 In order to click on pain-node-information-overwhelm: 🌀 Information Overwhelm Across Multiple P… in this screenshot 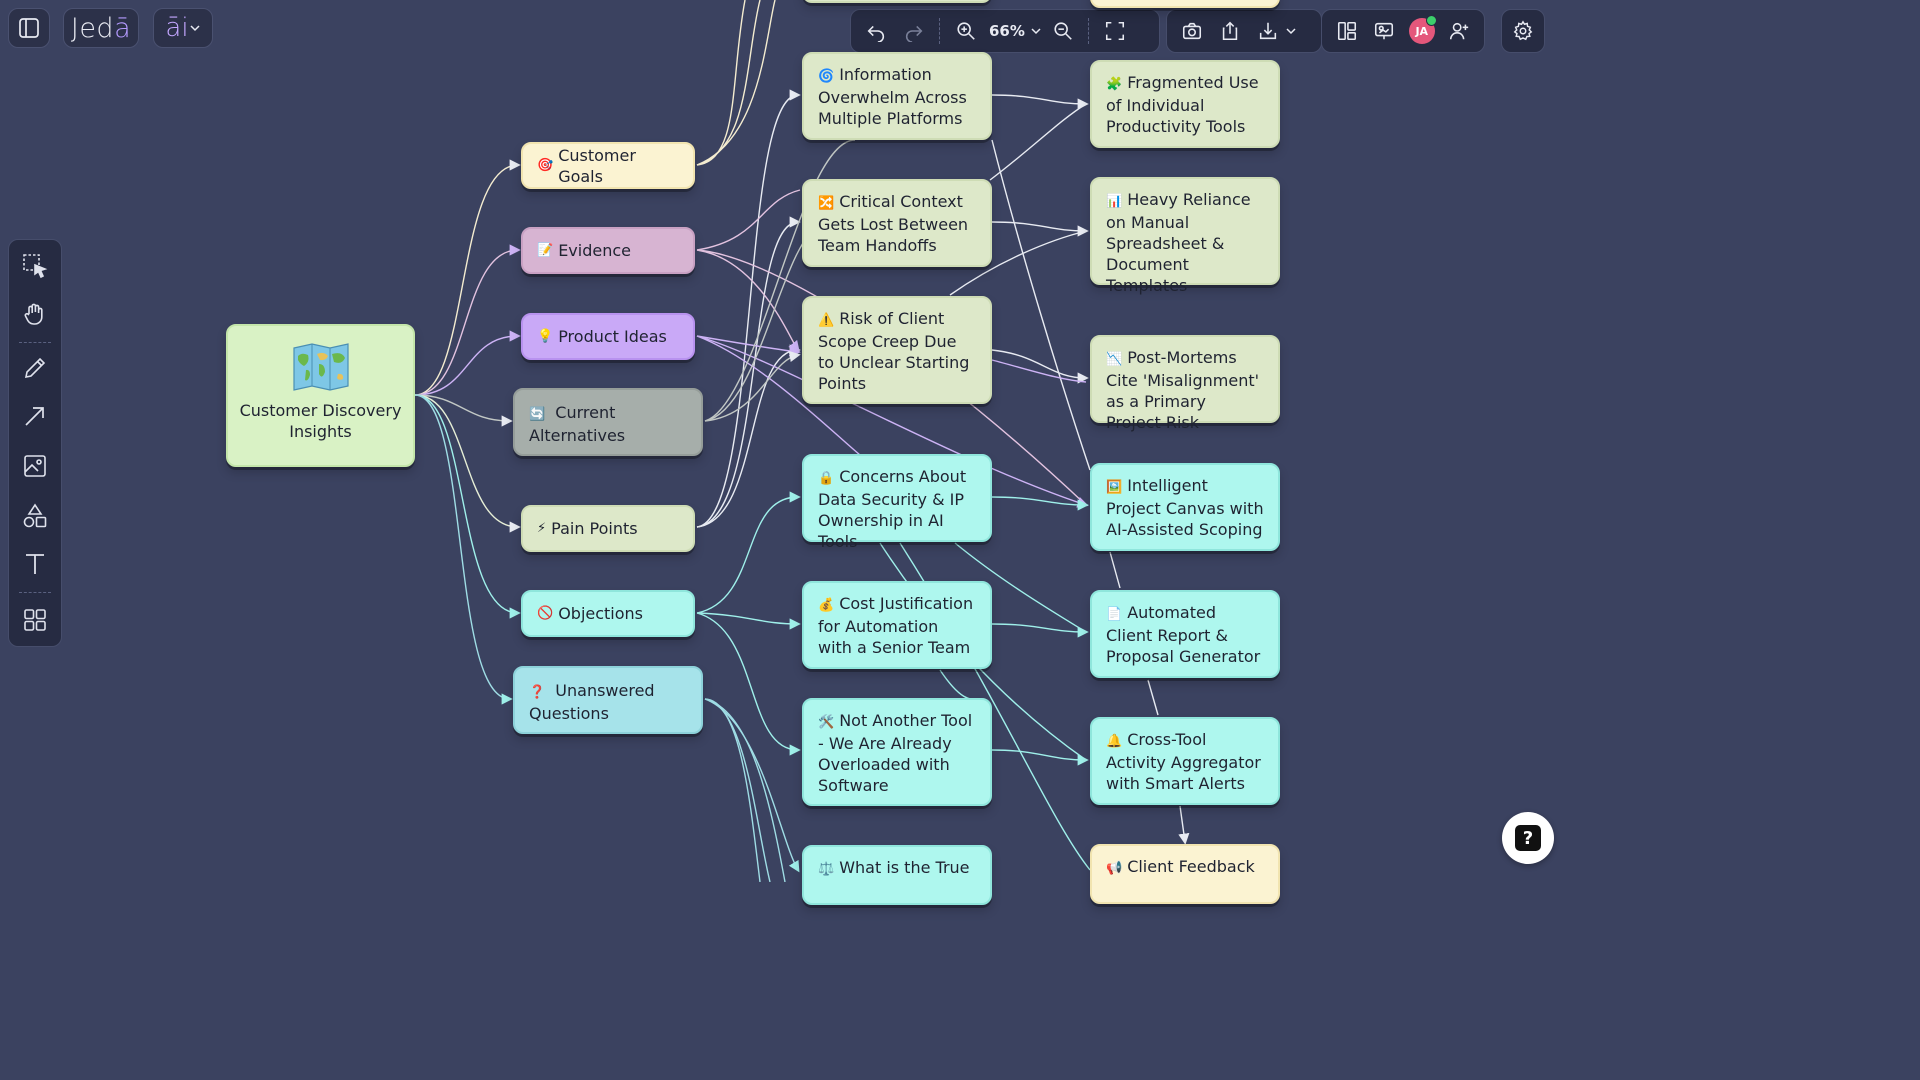, I will do `click(897, 96)`.